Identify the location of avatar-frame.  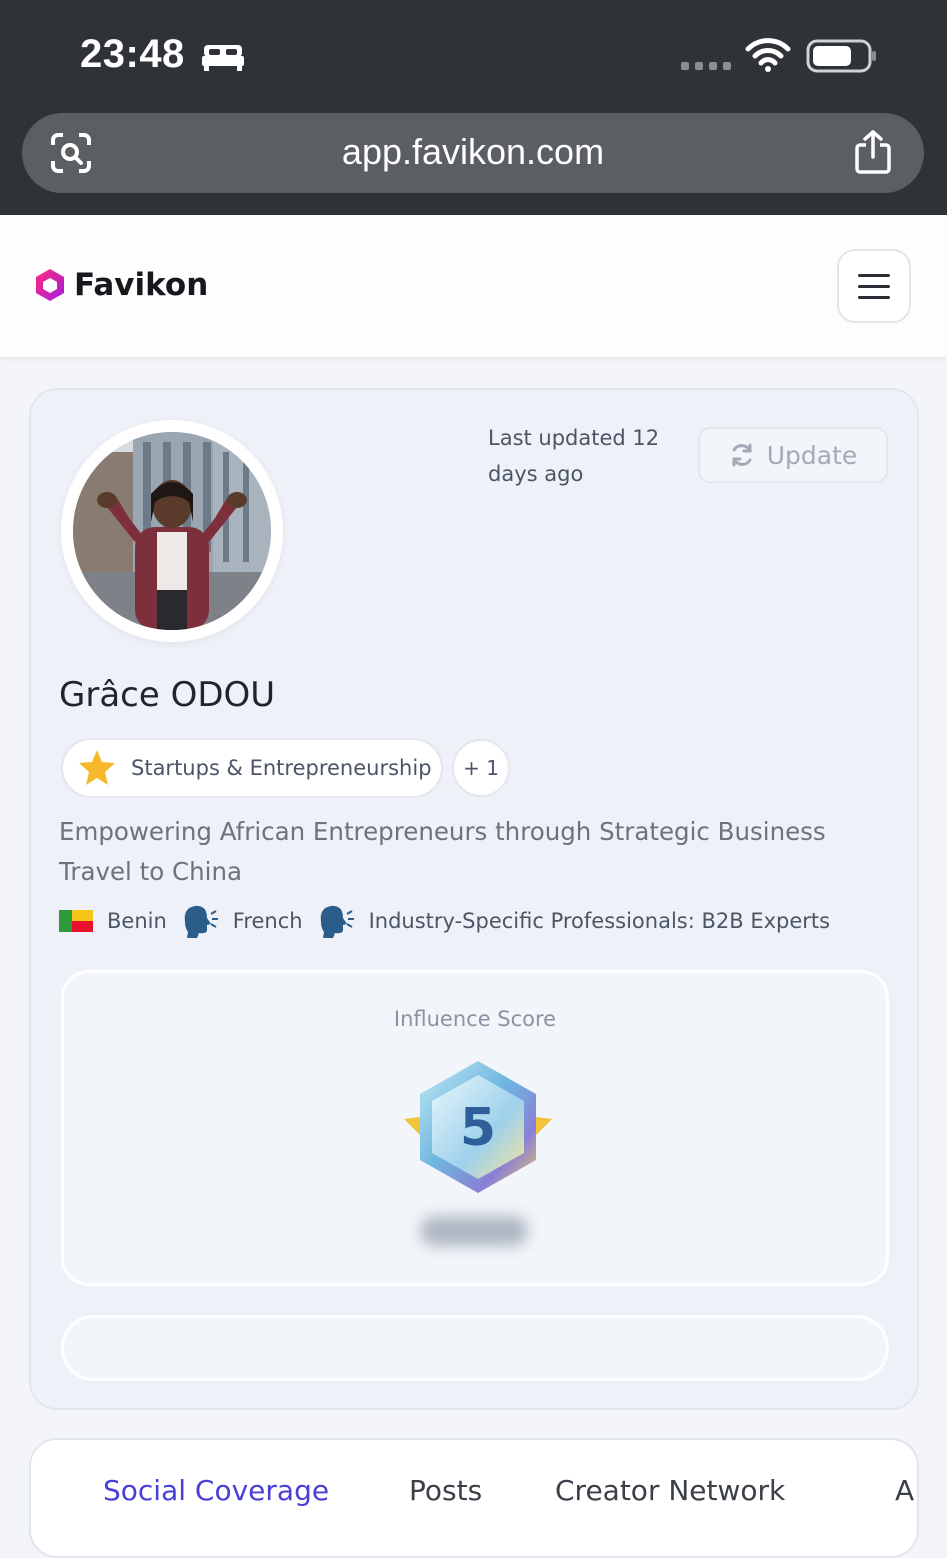
(172, 531).